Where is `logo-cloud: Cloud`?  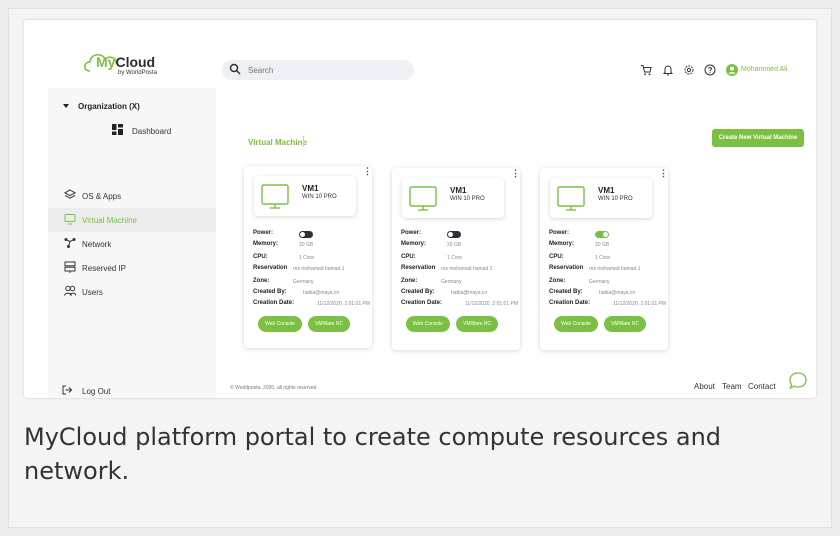
logo-cloud: Cloud is located at coordinates (135, 62).